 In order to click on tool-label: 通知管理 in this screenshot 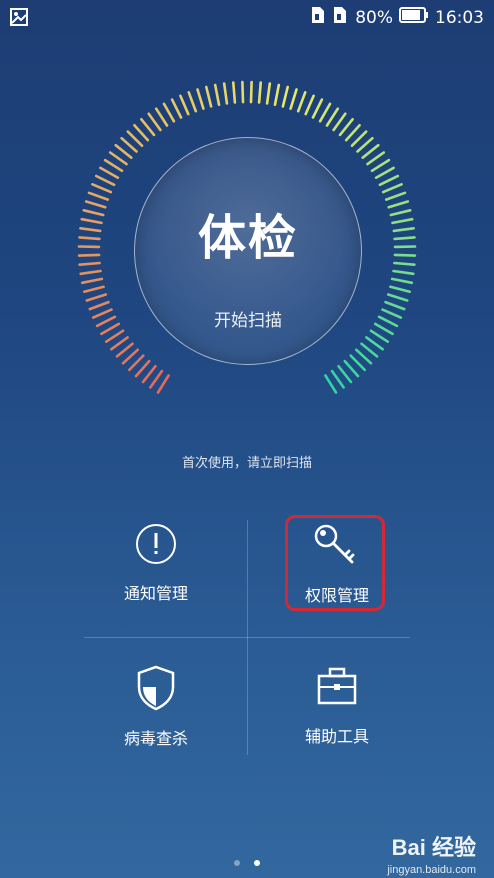, I will do `click(155, 593)`.